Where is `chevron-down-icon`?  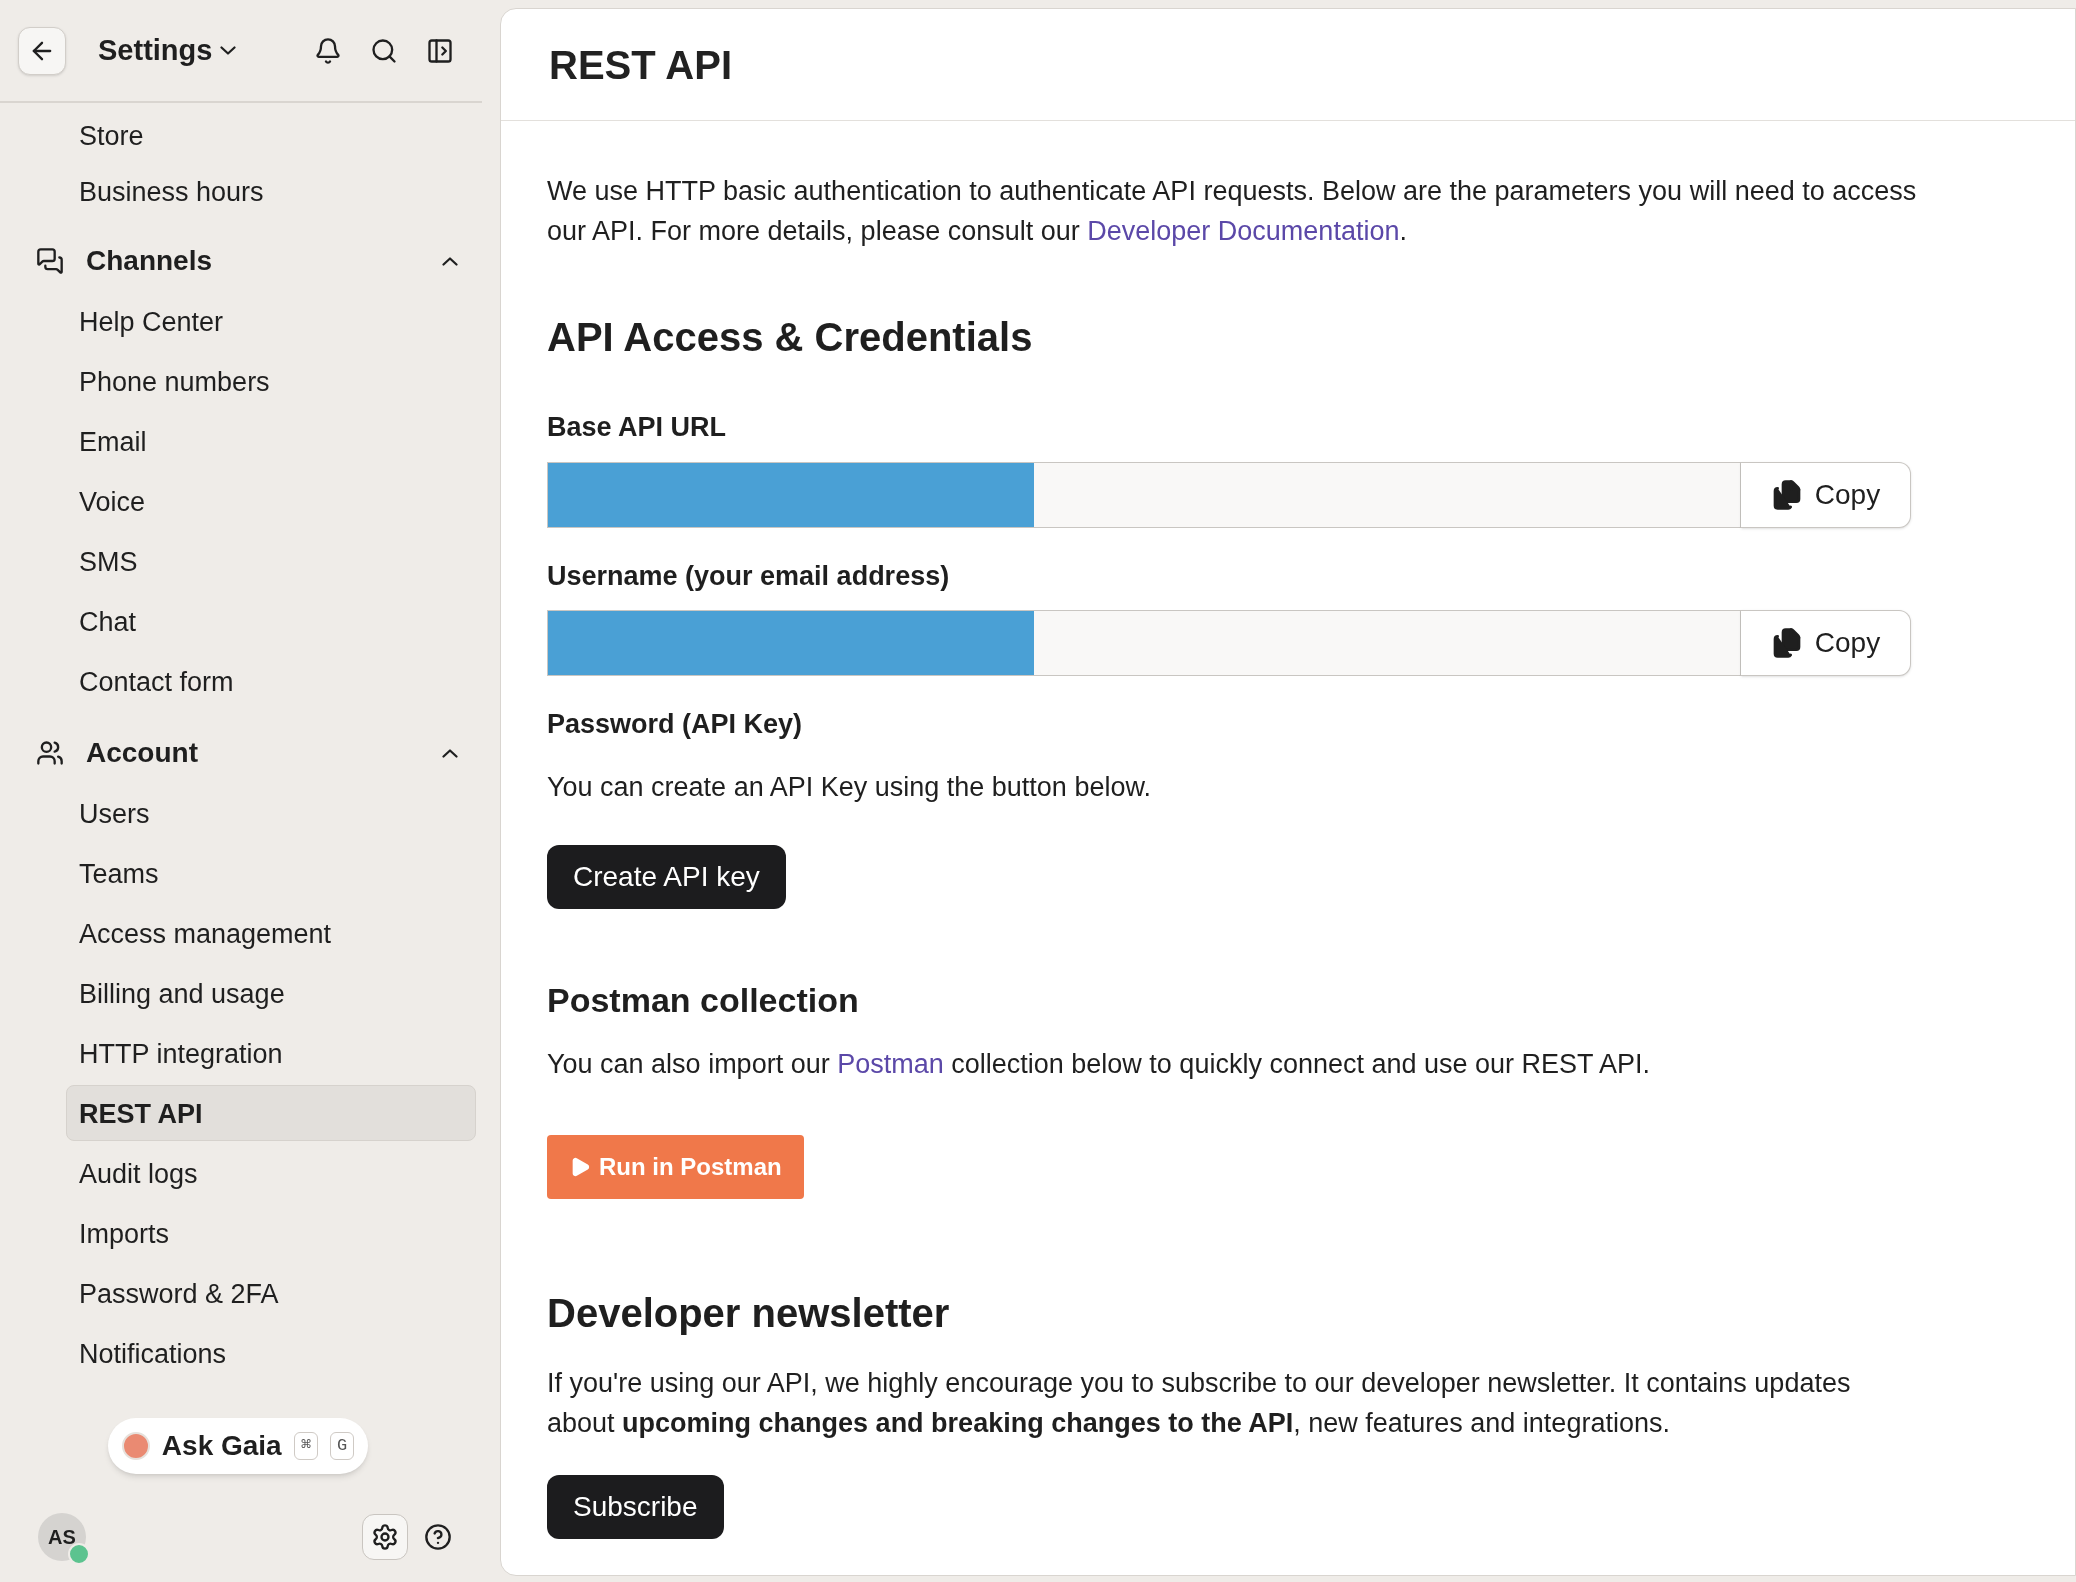
chevron-down-icon is located at coordinates (228, 50).